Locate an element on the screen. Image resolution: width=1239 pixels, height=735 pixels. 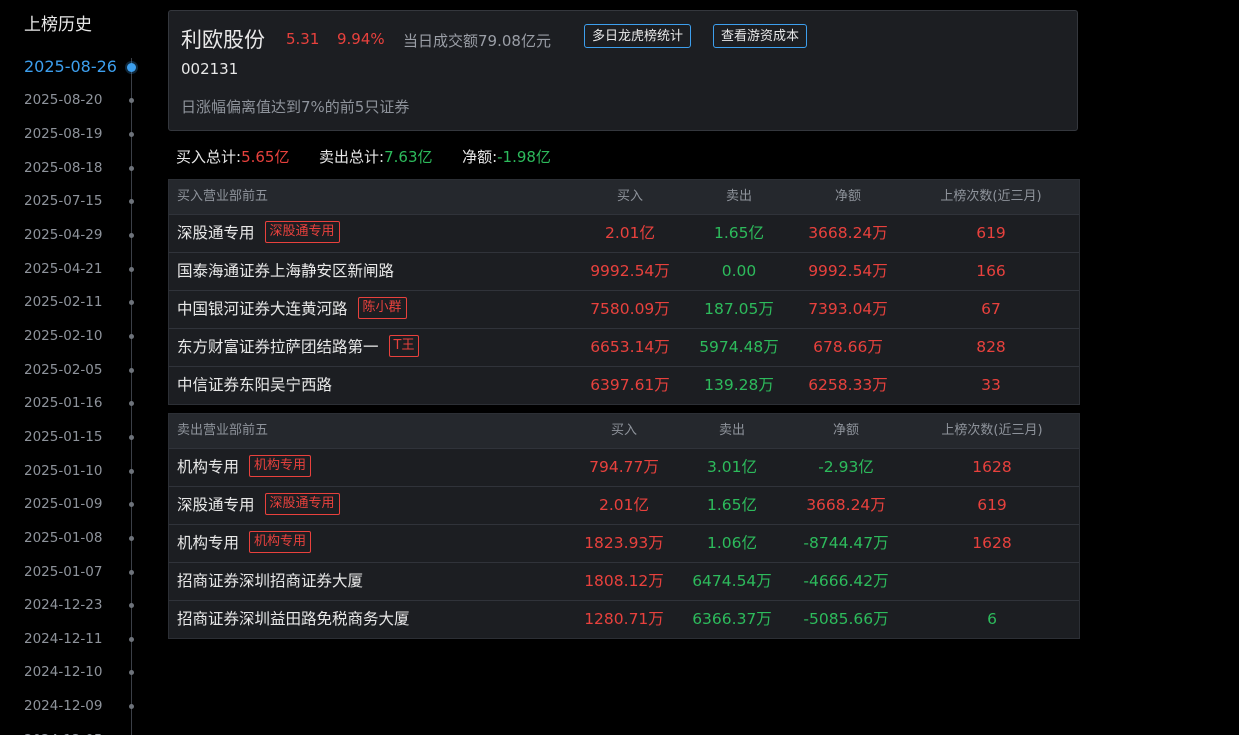
stock-price: 5.31 is located at coordinates (303, 39).